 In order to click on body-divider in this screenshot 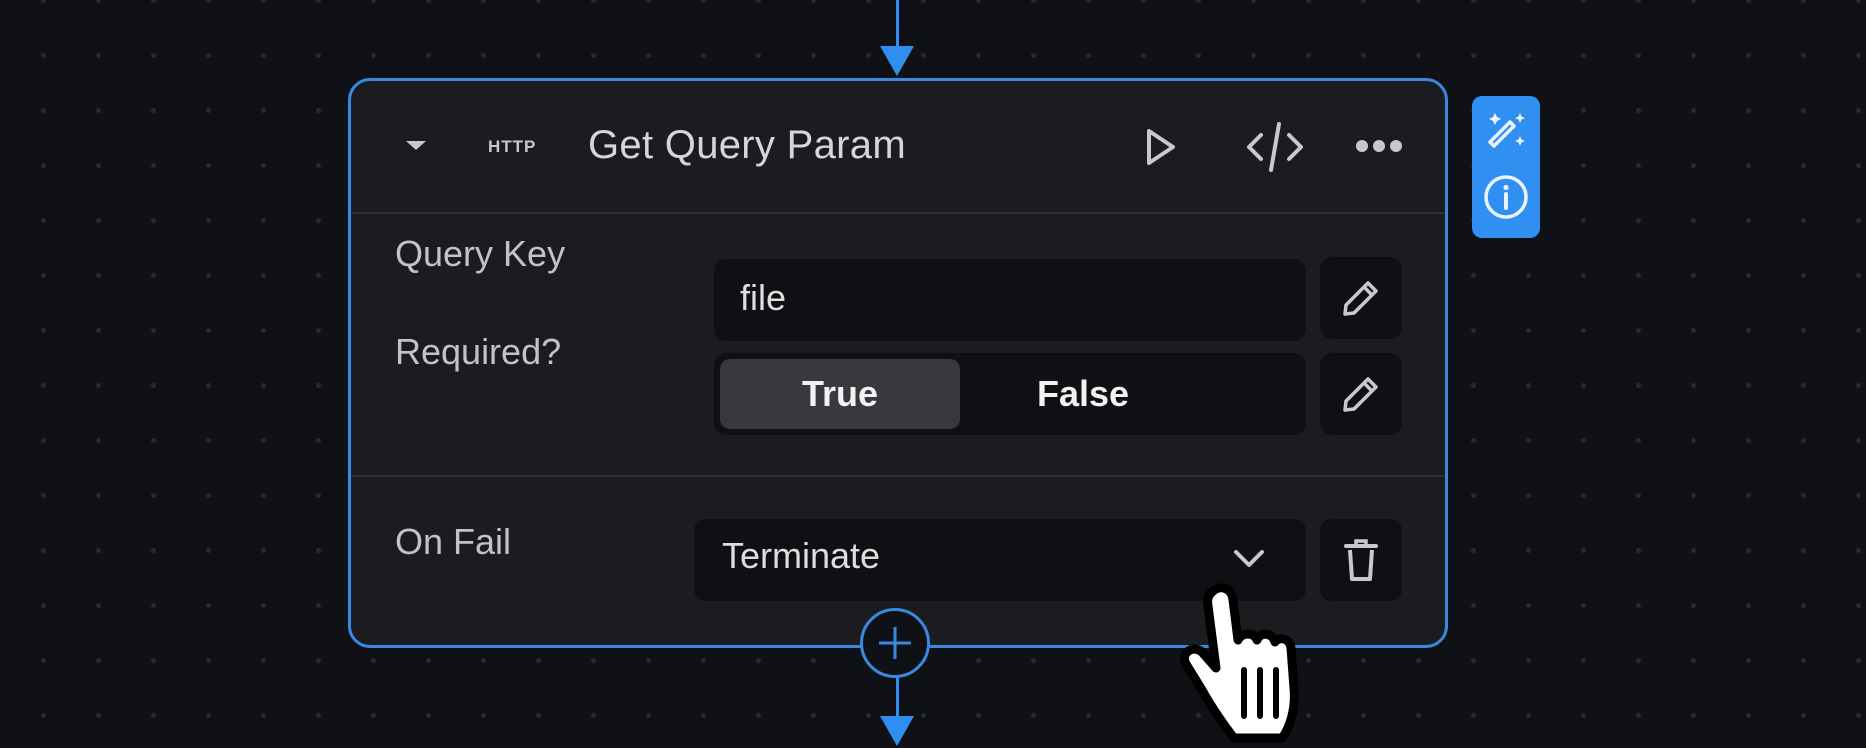, I will do `click(898, 476)`.